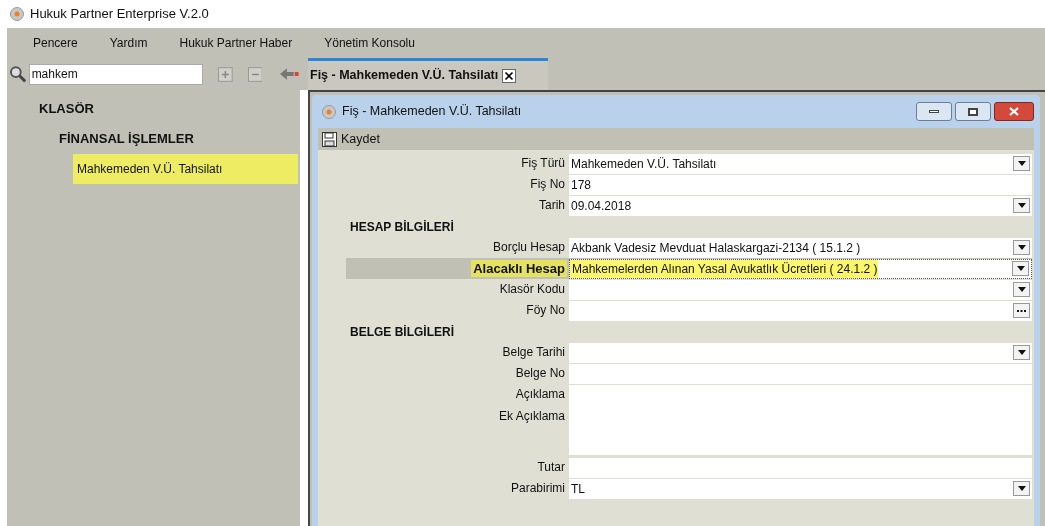 This screenshot has width=1045, height=526. What do you see at coordinates (800, 247) in the screenshot?
I see `dropdown-field: Akbank Vadesiz Mevduat Halaskargazi-2134 ( 15.1.2 )` at bounding box center [800, 247].